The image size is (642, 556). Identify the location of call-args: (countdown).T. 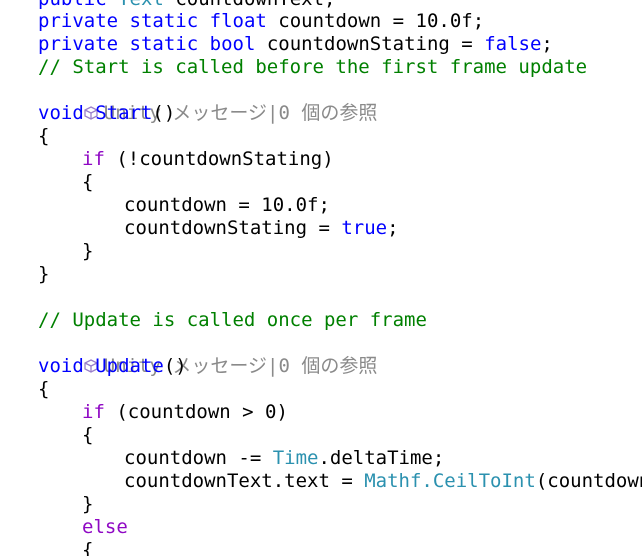
(588, 481).